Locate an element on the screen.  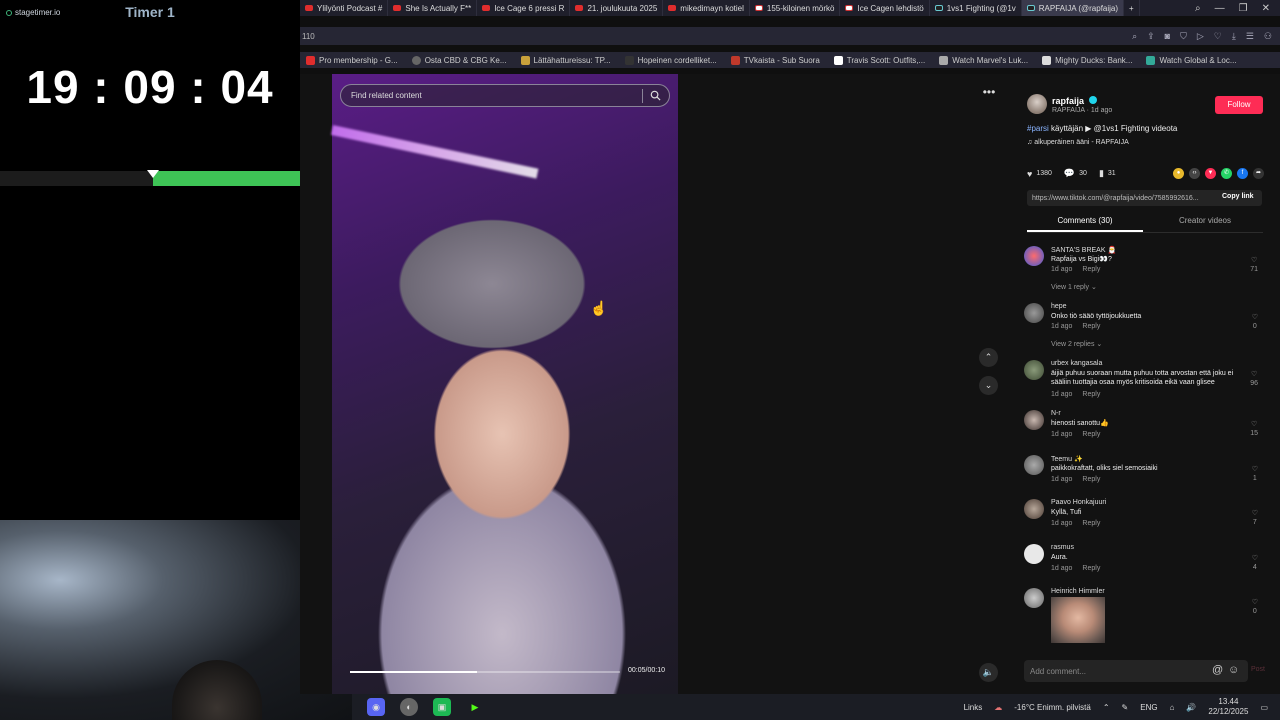
app-icon: ◐ is located at coordinates (409, 707).